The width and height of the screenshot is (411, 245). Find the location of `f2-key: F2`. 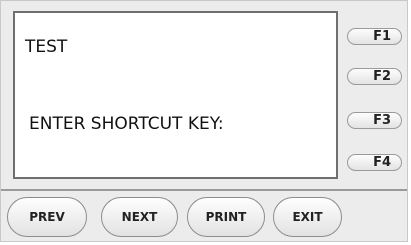

f2-key: F2 is located at coordinates (374, 76).